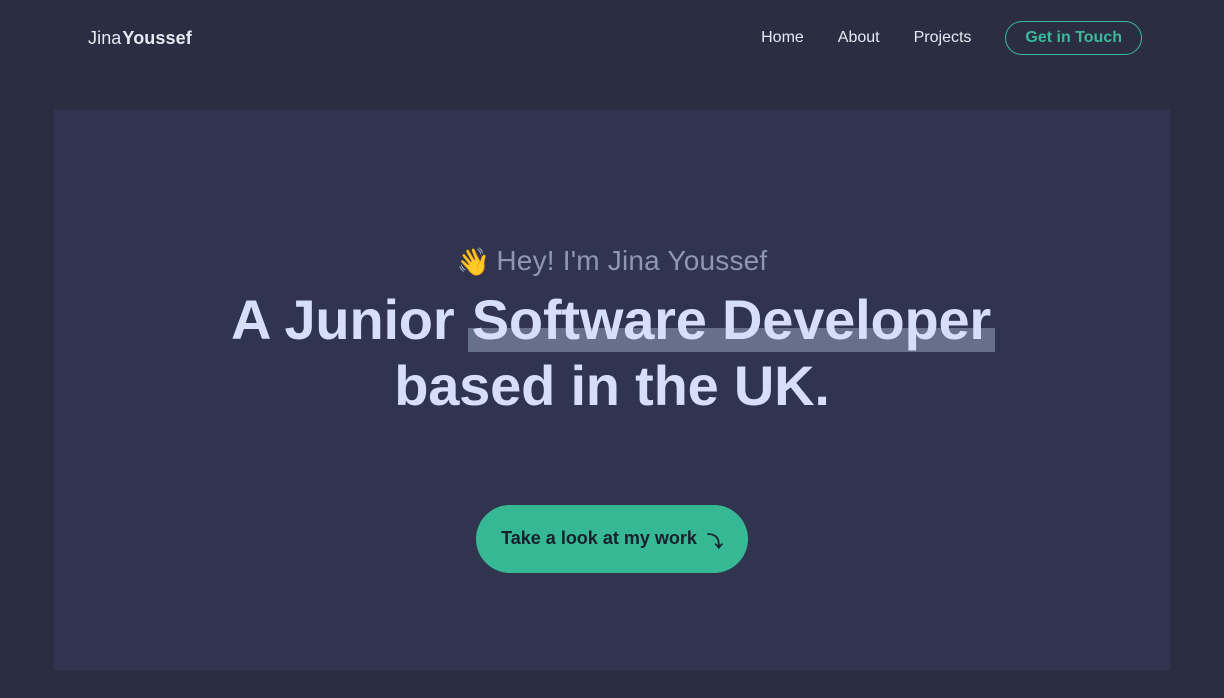 Image resolution: width=1224 pixels, height=698 pixels. What do you see at coordinates (157, 37) in the screenshot?
I see `logo-last-name: Youssef` at bounding box center [157, 37].